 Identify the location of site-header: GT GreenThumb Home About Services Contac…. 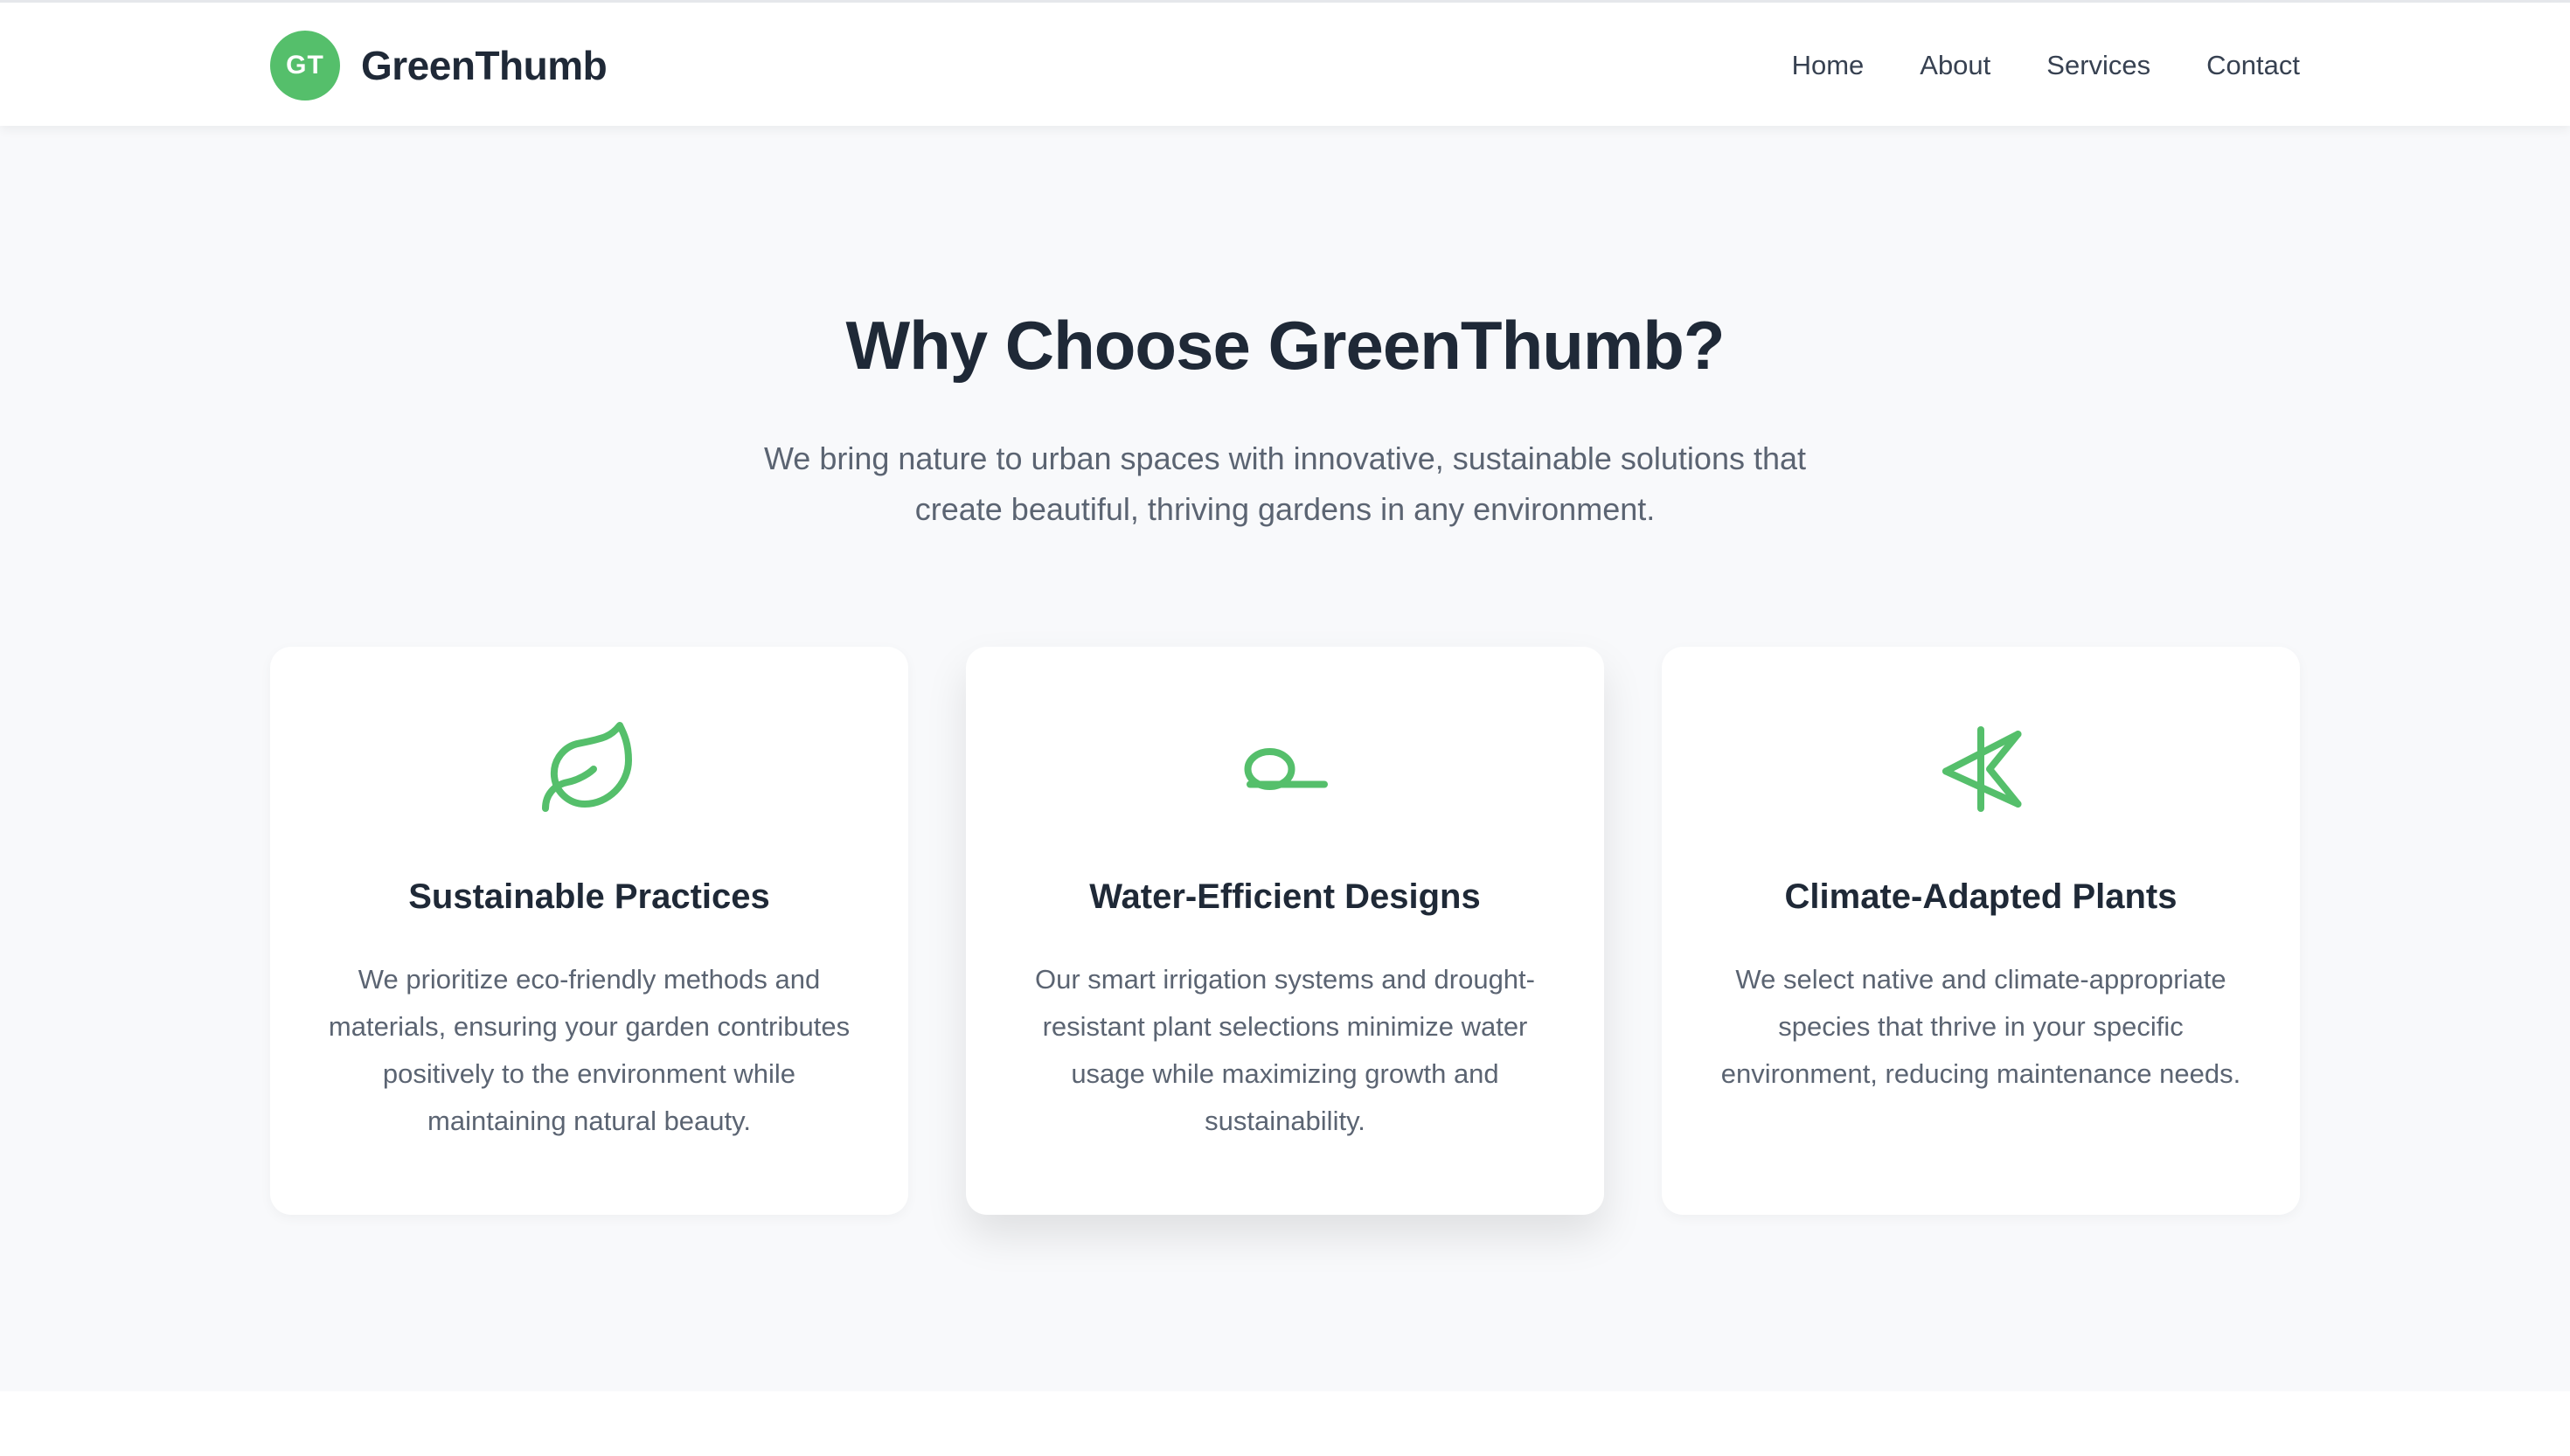
(1285, 63).